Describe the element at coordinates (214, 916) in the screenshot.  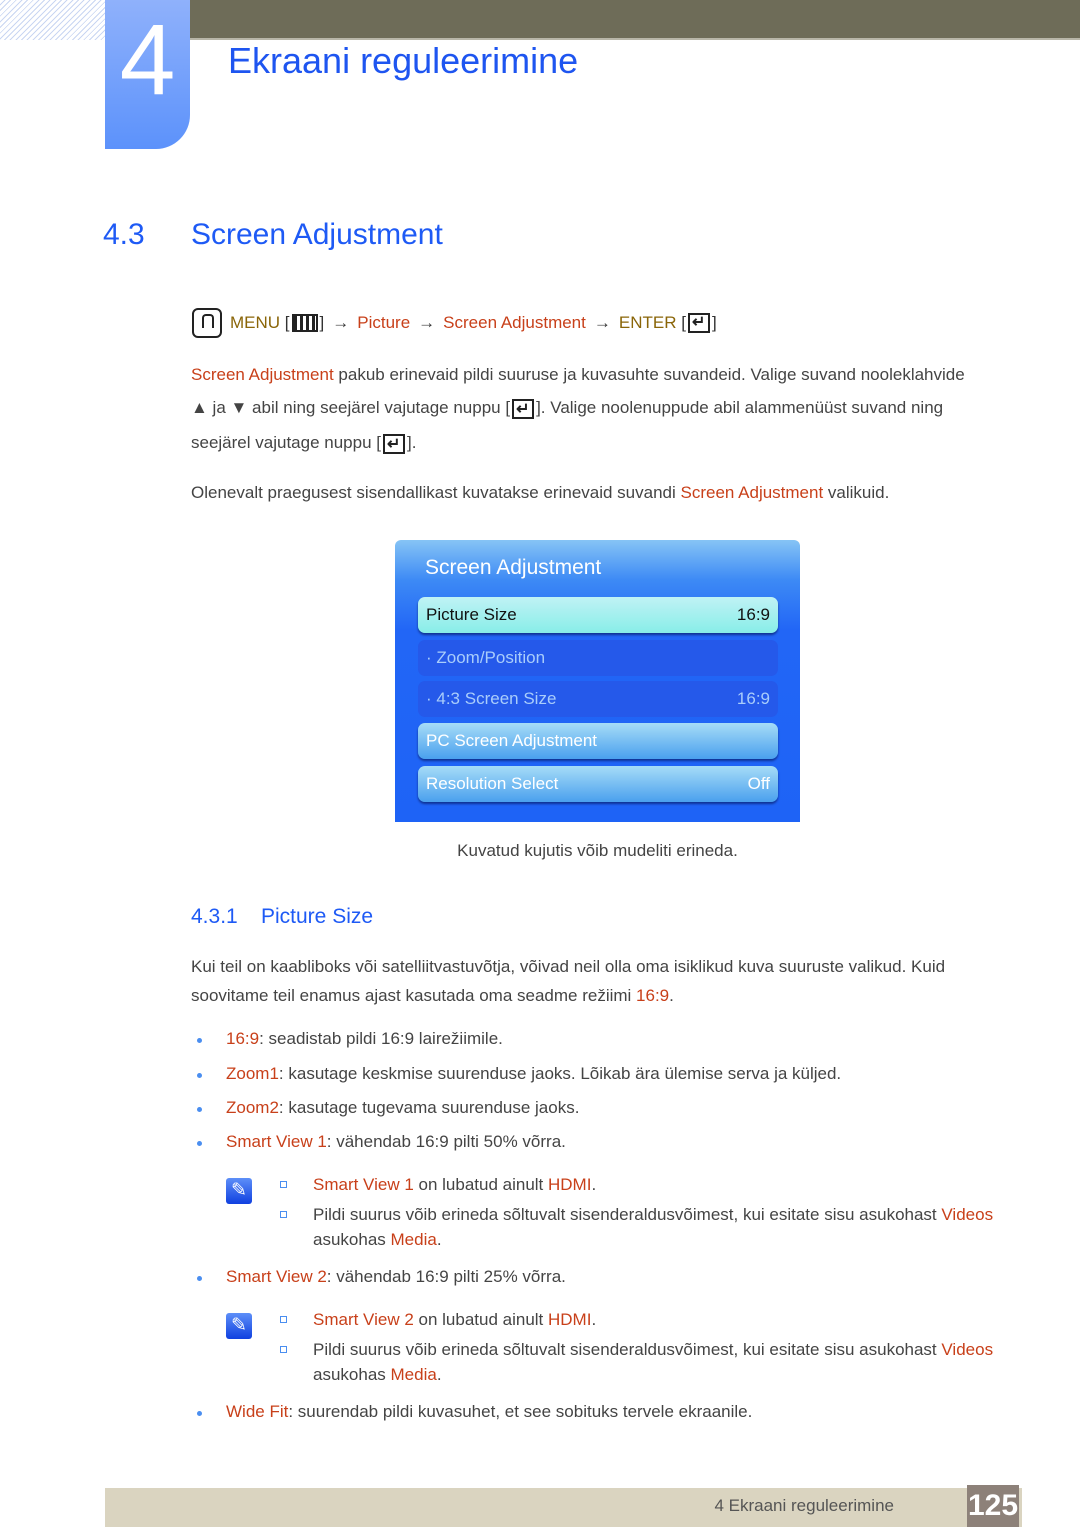
I see `subsection-number: 4.3.1` at that location.